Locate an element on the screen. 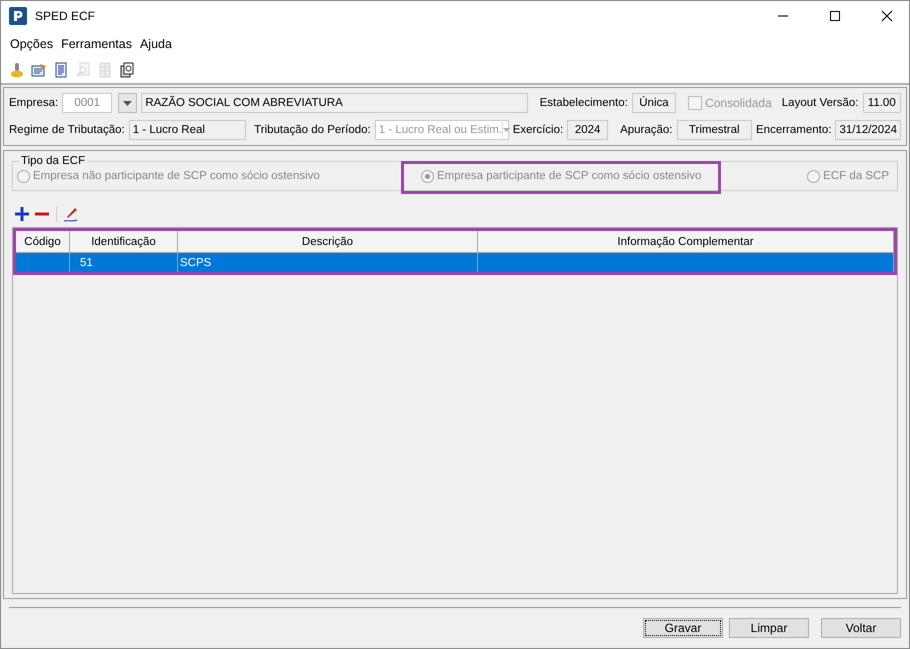 Image resolution: width=910 pixels, height=649 pixels. add-icon is located at coordinates (22, 214).